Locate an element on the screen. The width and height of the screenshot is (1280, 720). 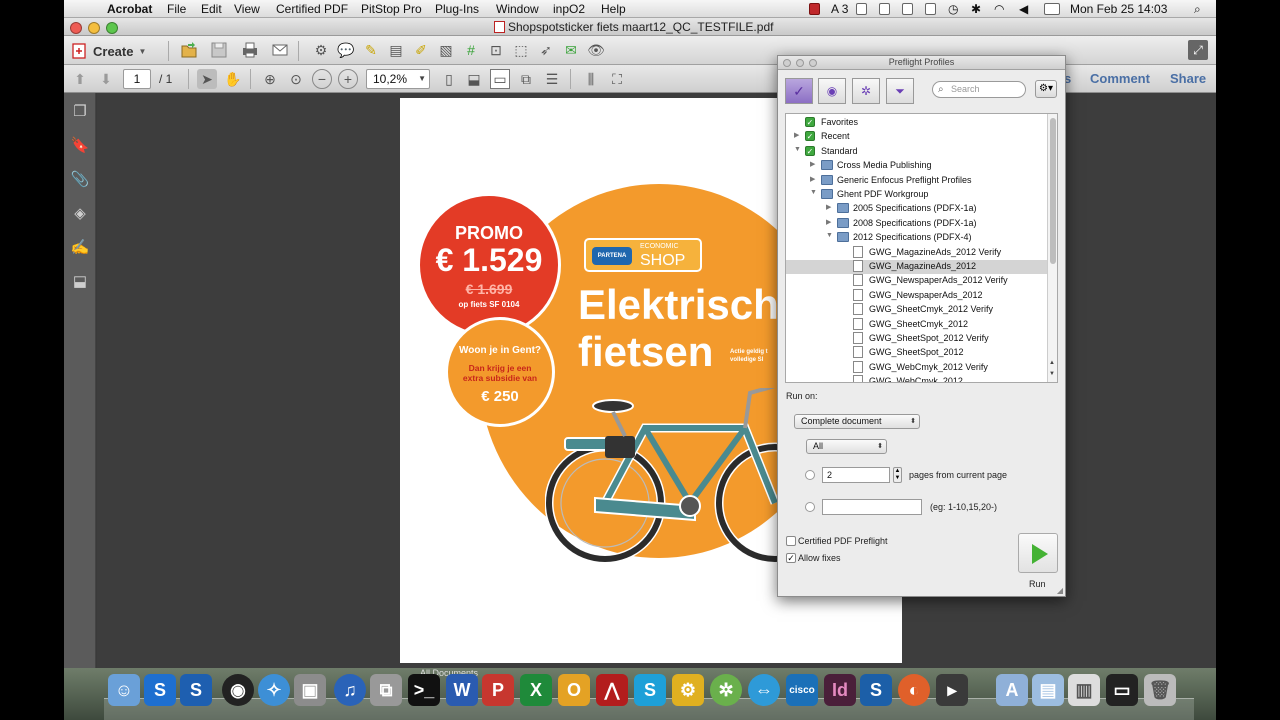
screen-app-icon: S is located at coordinates (876, 690).